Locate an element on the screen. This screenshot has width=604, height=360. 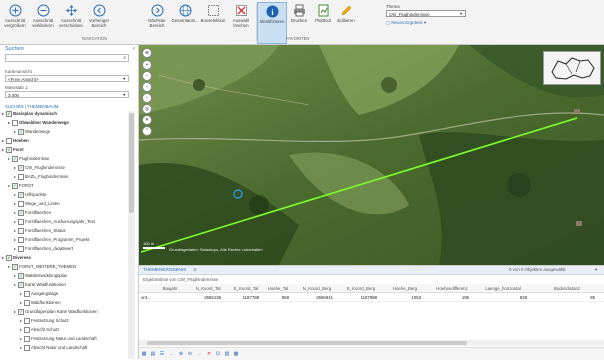
box-selection-button: Boxselektion is located at coordinates (213, 22).